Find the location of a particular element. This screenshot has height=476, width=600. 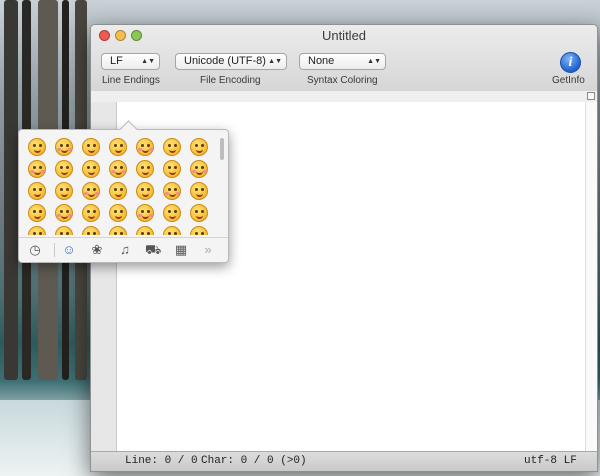

symbols-icon: ▦ is located at coordinates (181, 250).